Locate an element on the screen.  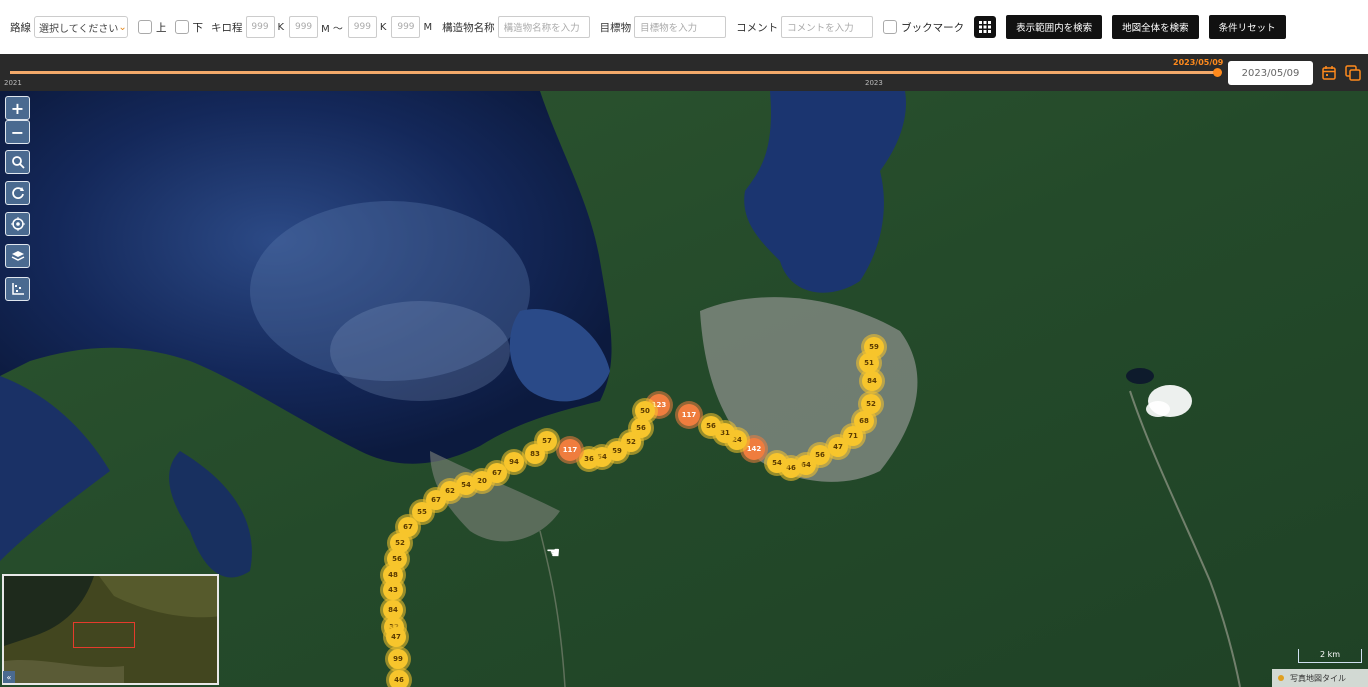
grid-menu-button is located at coordinates (985, 27).